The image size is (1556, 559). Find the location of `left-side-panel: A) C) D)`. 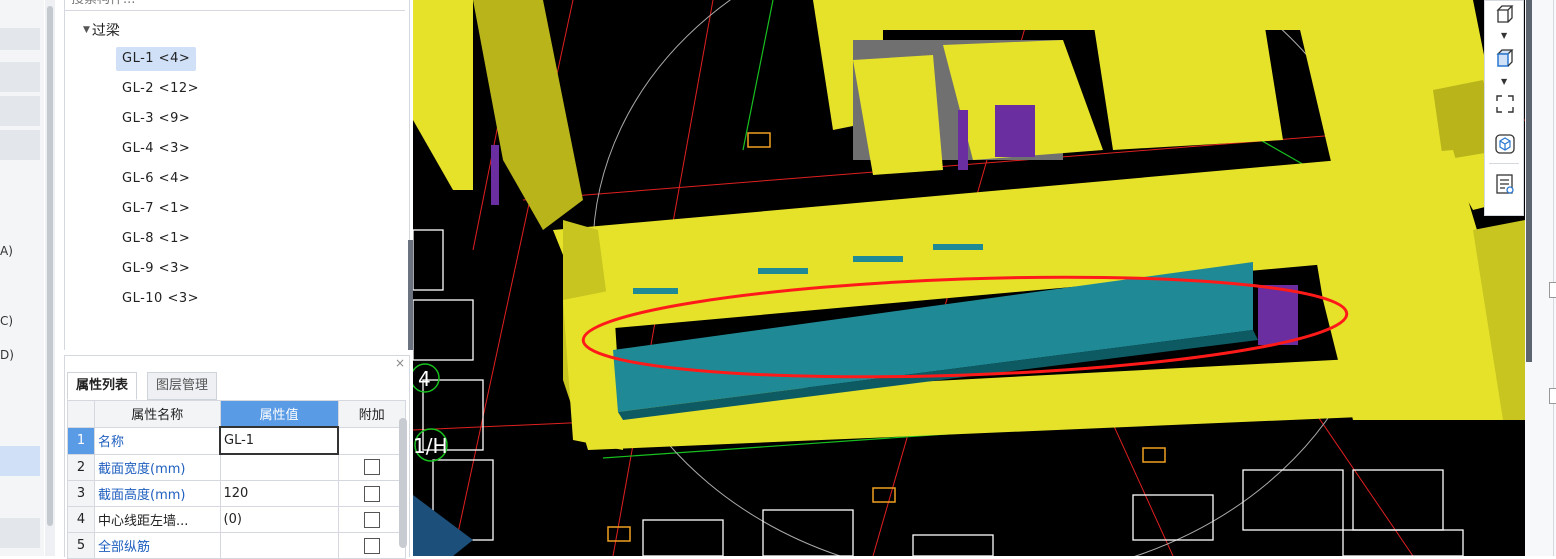

left-side-panel: A) C) D) is located at coordinates (22, 278).